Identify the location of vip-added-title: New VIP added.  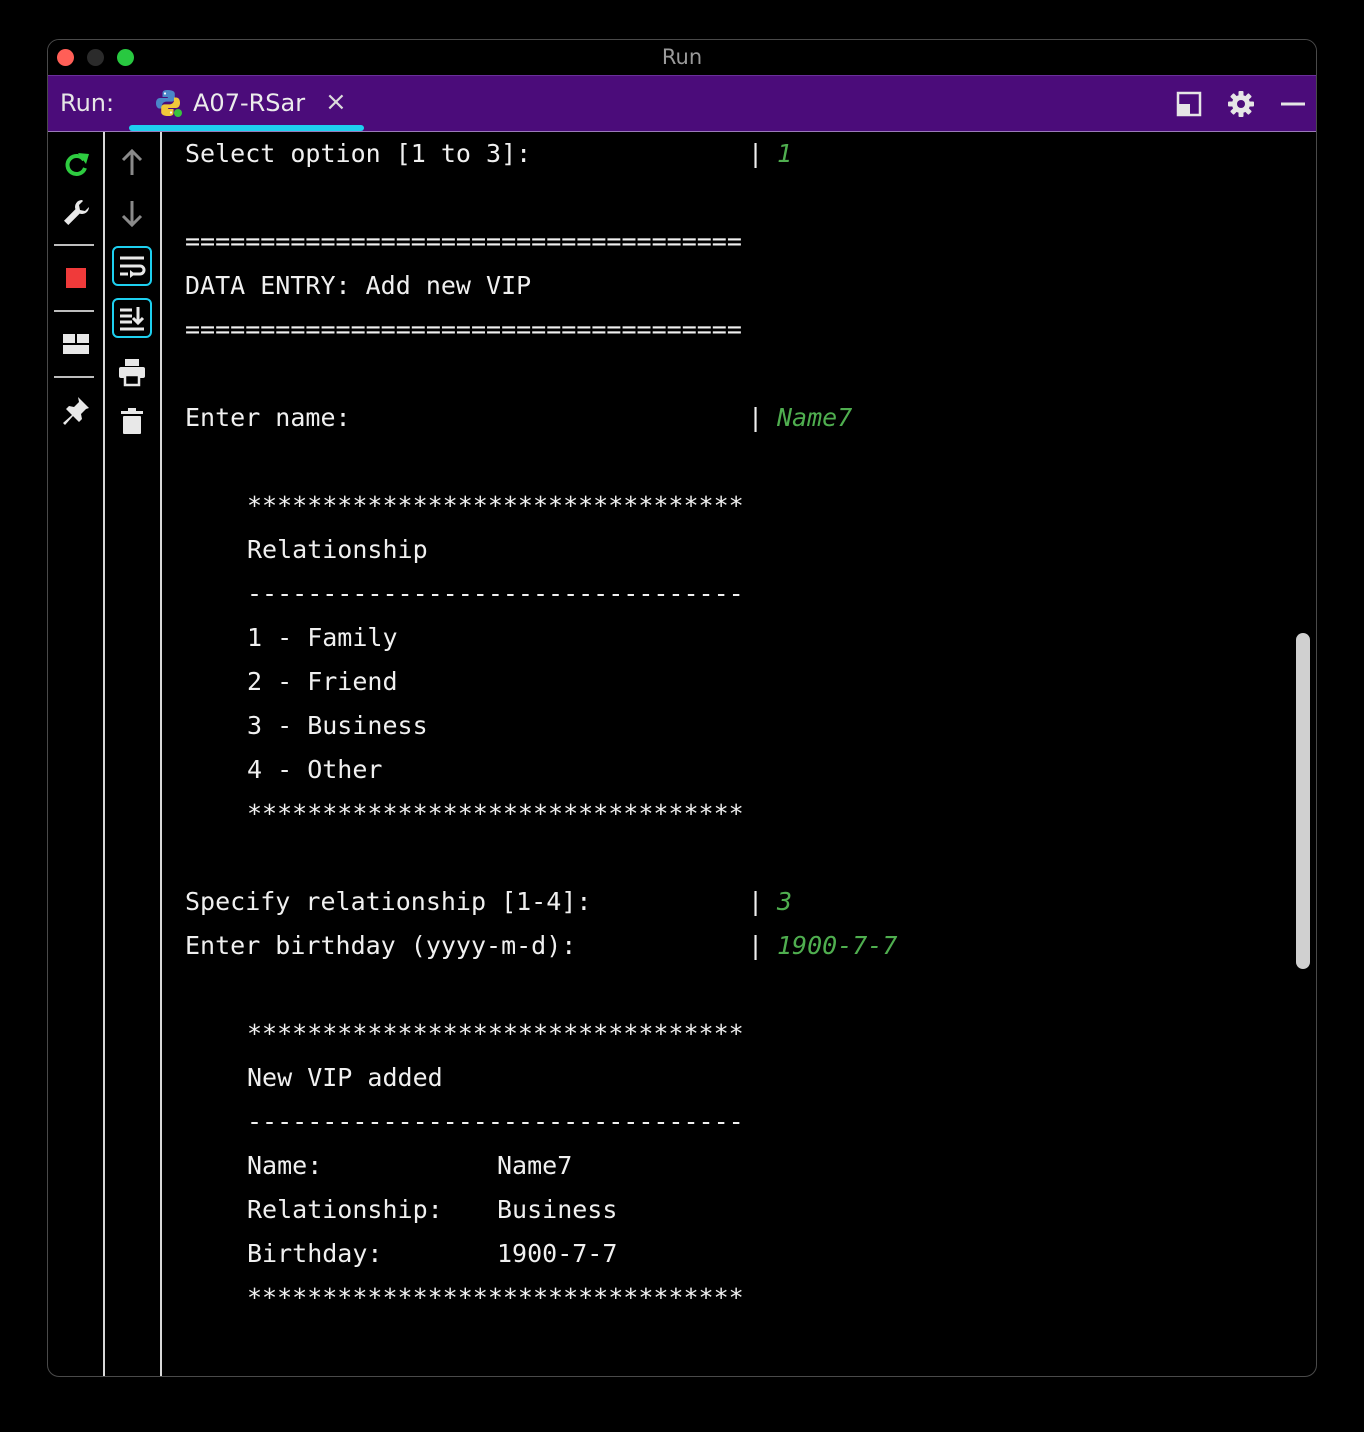
(345, 1077).